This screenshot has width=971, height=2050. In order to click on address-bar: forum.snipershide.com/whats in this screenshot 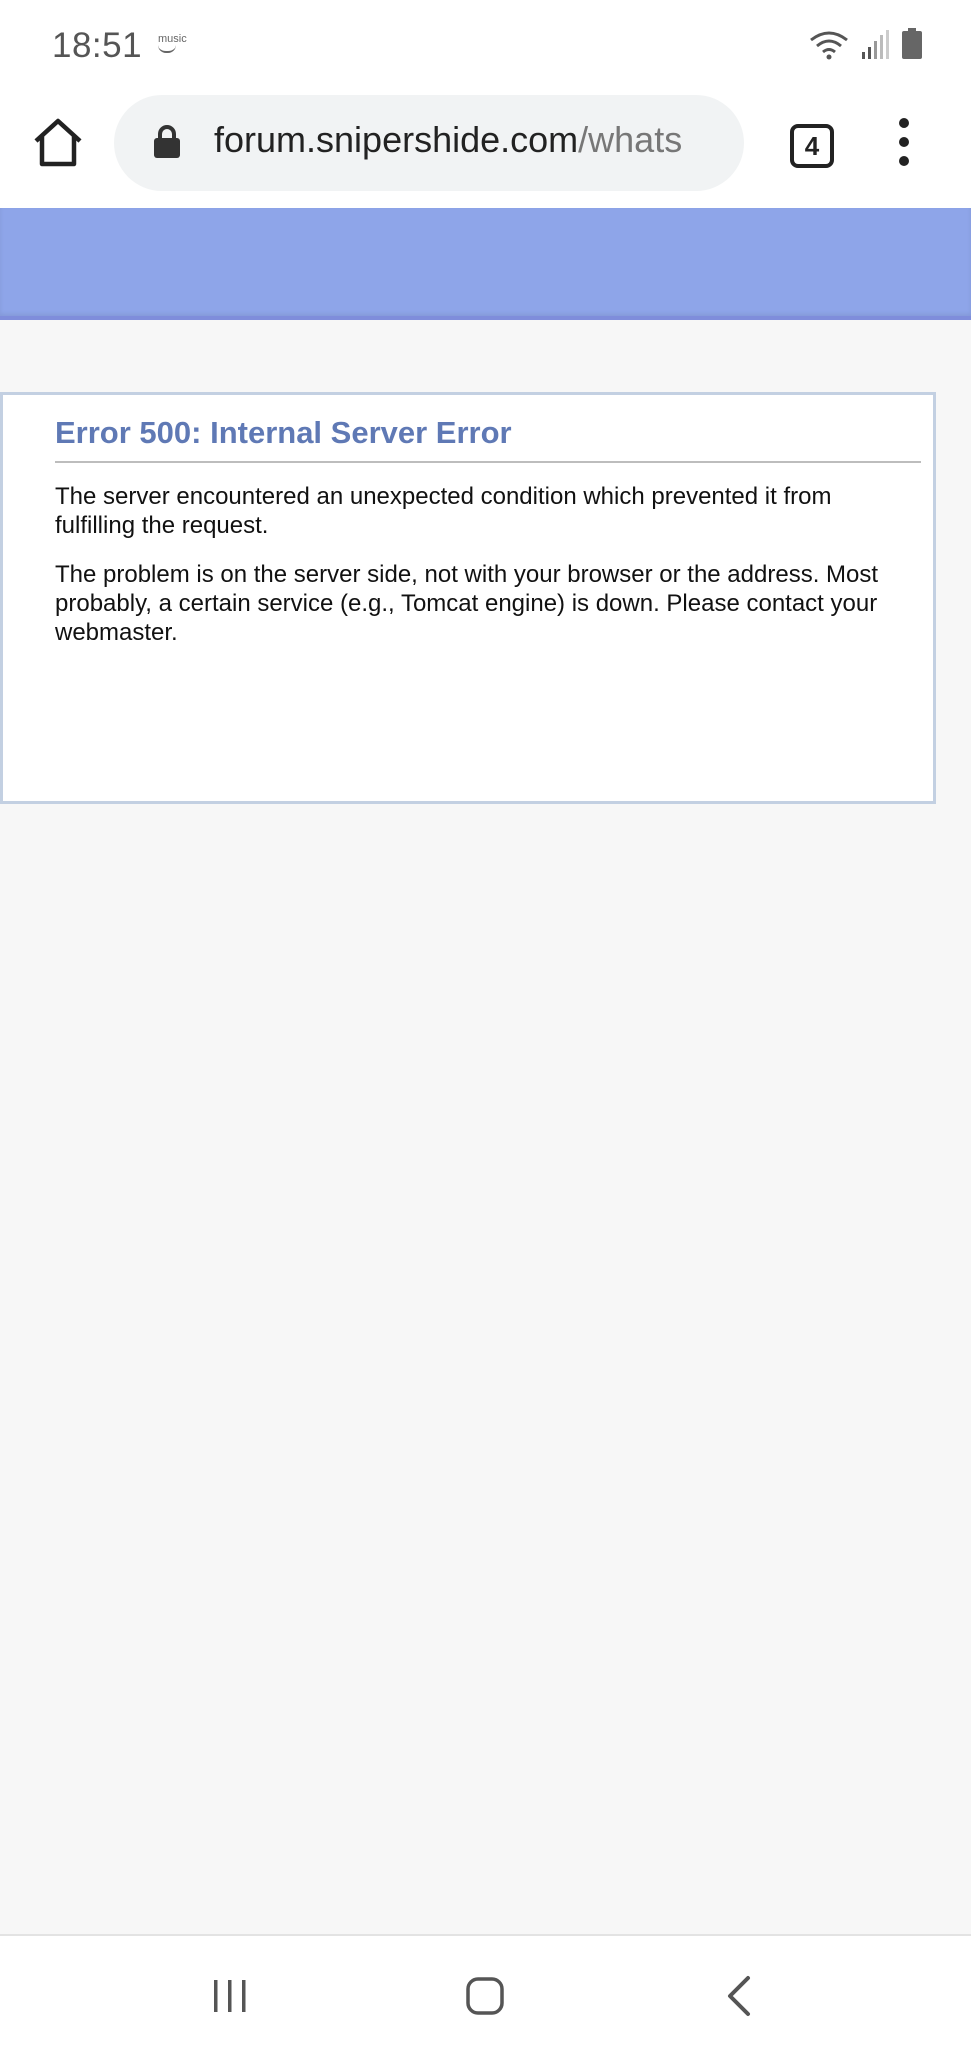, I will do `click(429, 143)`.